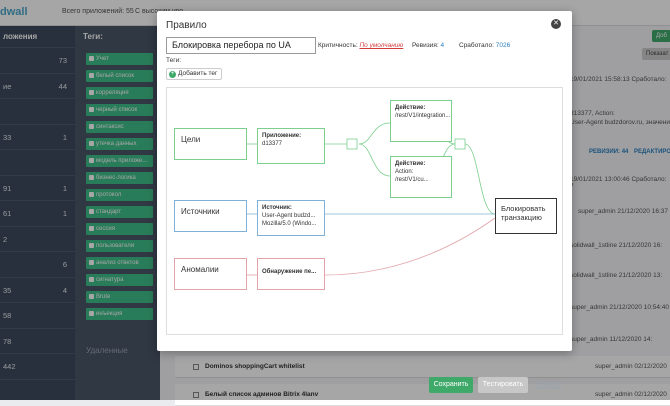 This screenshot has height=406, width=670. I want to click on add-tag-button: + Добавить тег, so click(194, 74).